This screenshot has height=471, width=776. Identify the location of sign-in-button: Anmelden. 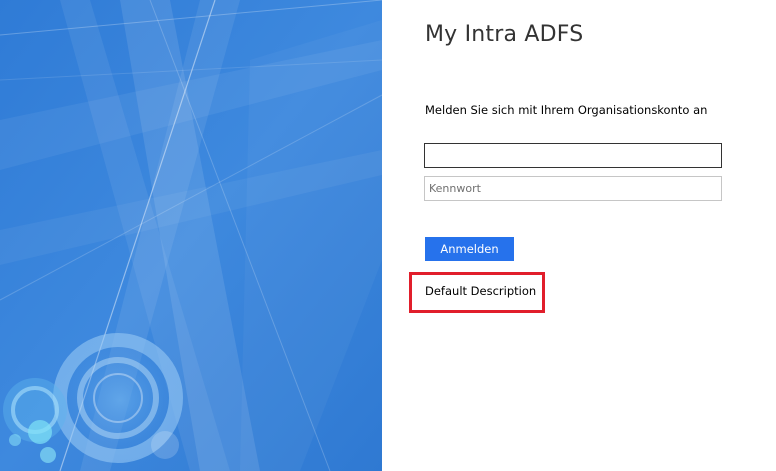
(469, 249).